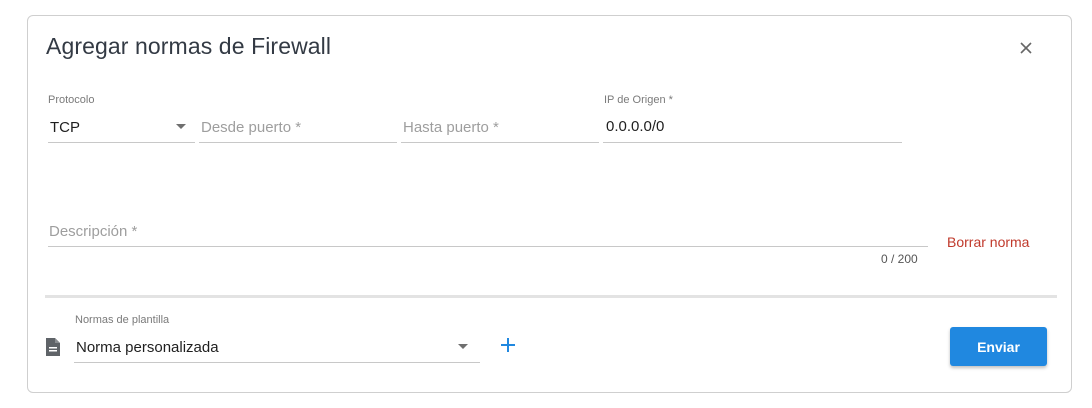 This screenshot has width=1092, height=408. What do you see at coordinates (122, 320) in the screenshot?
I see `template-rules-label: Normas de plantilla` at bounding box center [122, 320].